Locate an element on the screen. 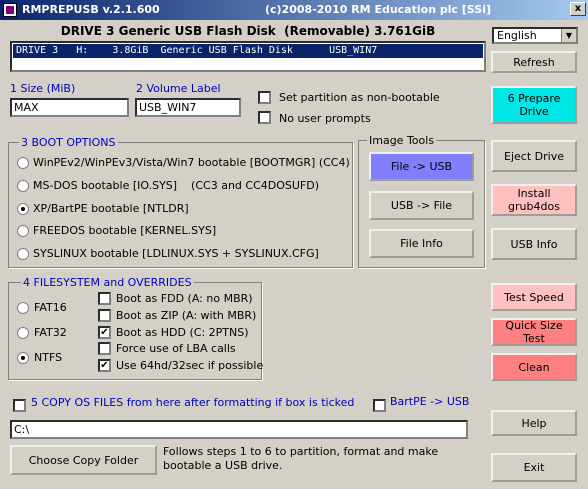 This screenshot has height=489, width=588. nonbootable-checkbox is located at coordinates (264, 97).